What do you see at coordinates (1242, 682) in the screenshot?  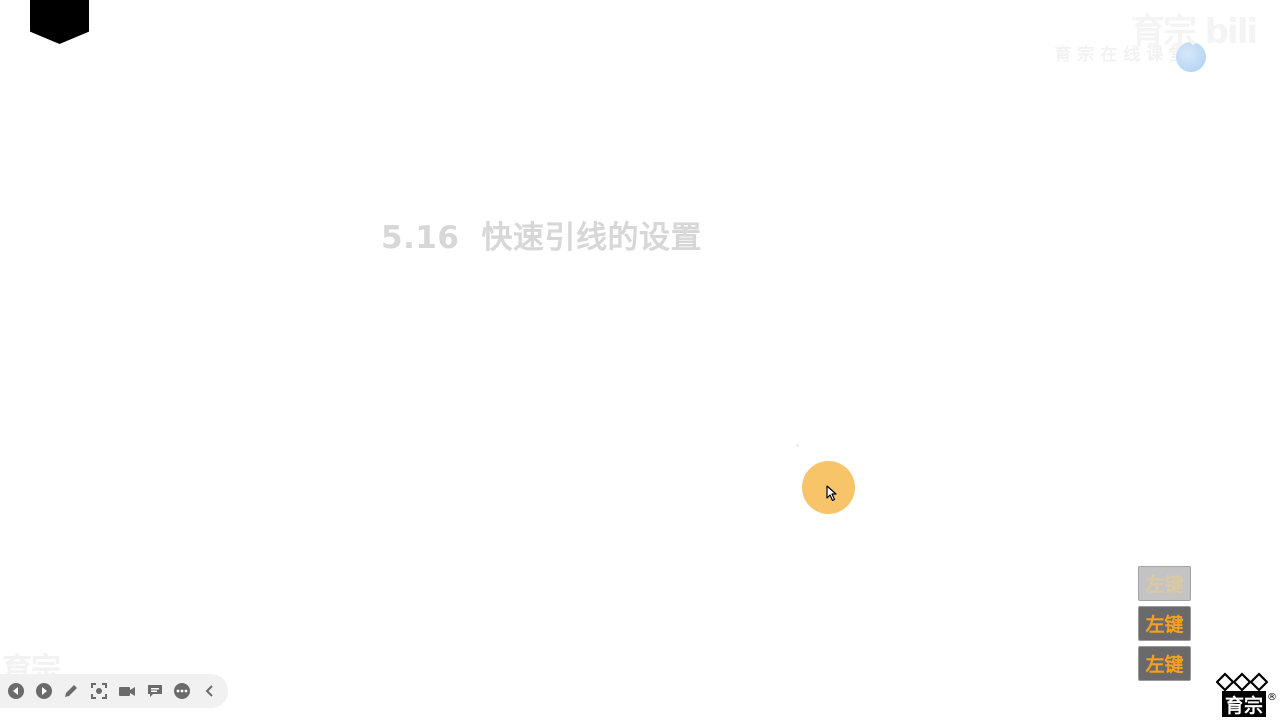 I see `diamond-logo-icon` at bounding box center [1242, 682].